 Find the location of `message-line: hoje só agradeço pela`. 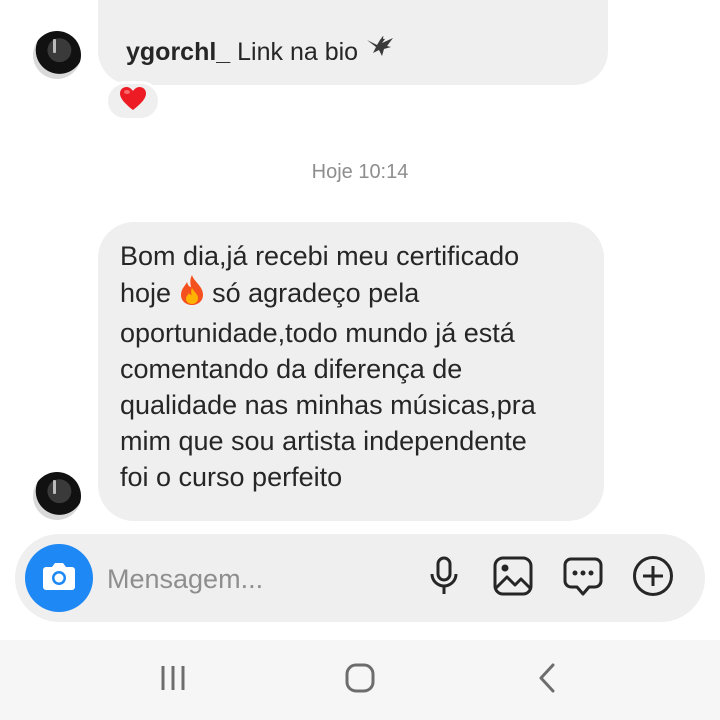

message-line: hoje só agradeço pela is located at coordinates (355, 294).